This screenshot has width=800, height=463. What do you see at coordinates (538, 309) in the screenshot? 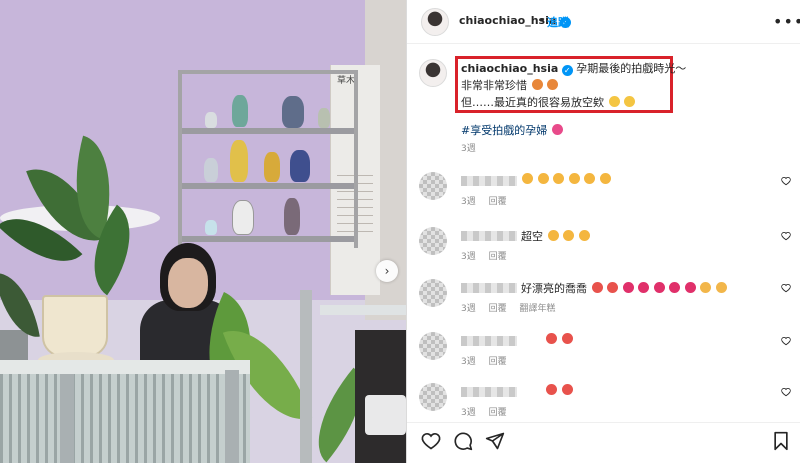
I see `translate-link: 翻譯年糕` at bounding box center [538, 309].